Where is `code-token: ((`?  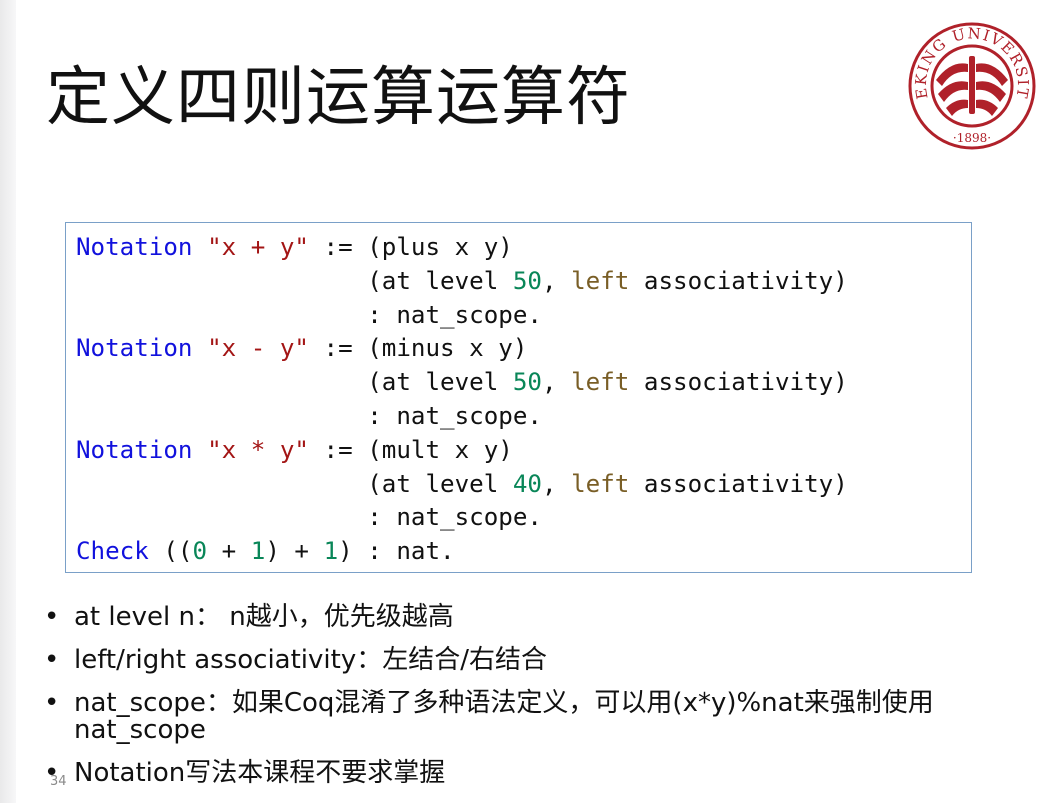 code-token: (( is located at coordinates (170, 551).